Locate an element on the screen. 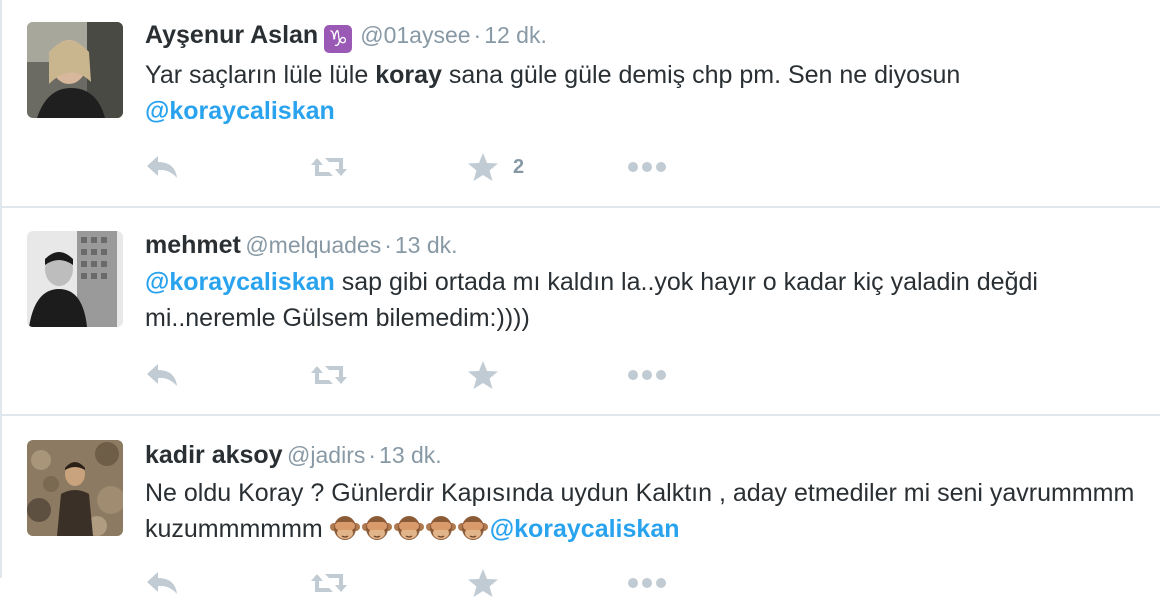 The width and height of the screenshot is (1160, 600). text-part: Yar saçların lüle lüle is located at coordinates (260, 75).